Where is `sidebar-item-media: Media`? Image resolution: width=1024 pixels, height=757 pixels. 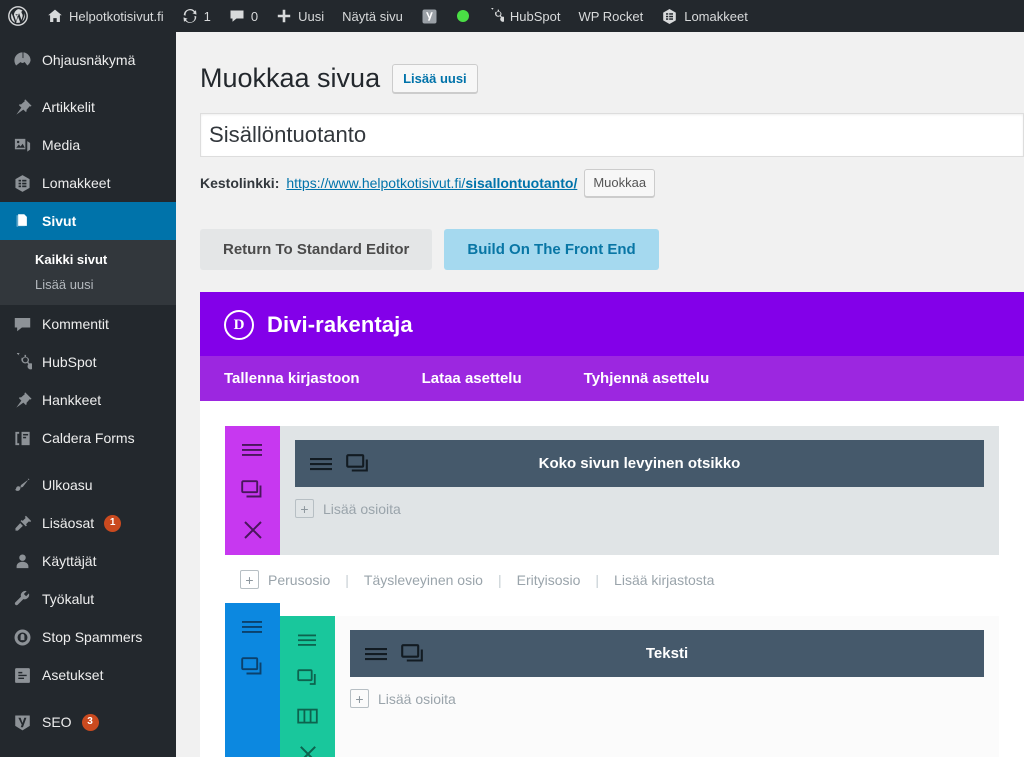
sidebar-item-media: Media is located at coordinates (88, 145).